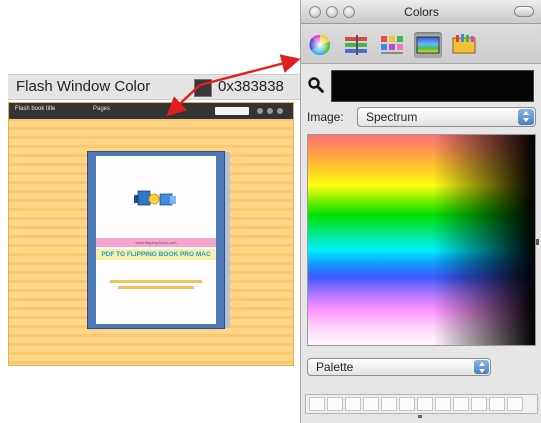 The width and height of the screenshot is (541, 423). What do you see at coordinates (155, 198) in the screenshot?
I see `book-logo-icon` at bounding box center [155, 198].